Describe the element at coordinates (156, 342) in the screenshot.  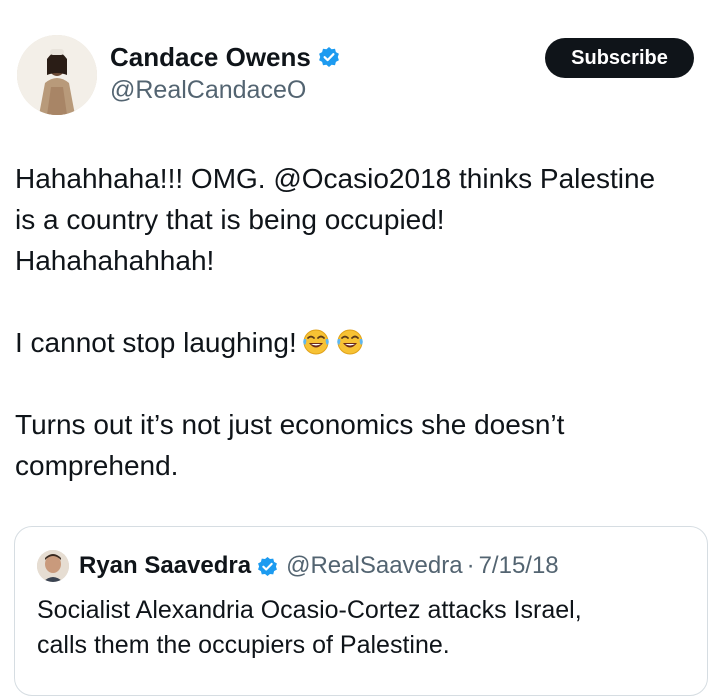
I see `tweet-line: I cannot stop laughing!` at that location.